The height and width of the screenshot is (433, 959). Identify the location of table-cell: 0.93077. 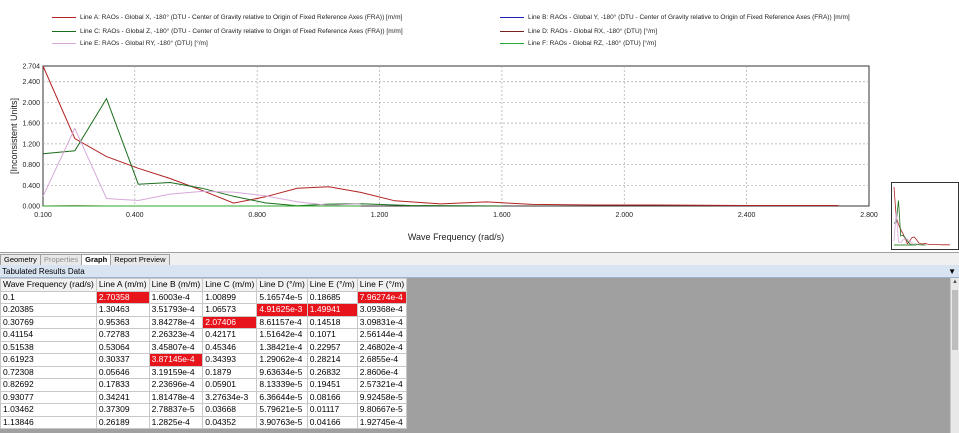
(48, 397).